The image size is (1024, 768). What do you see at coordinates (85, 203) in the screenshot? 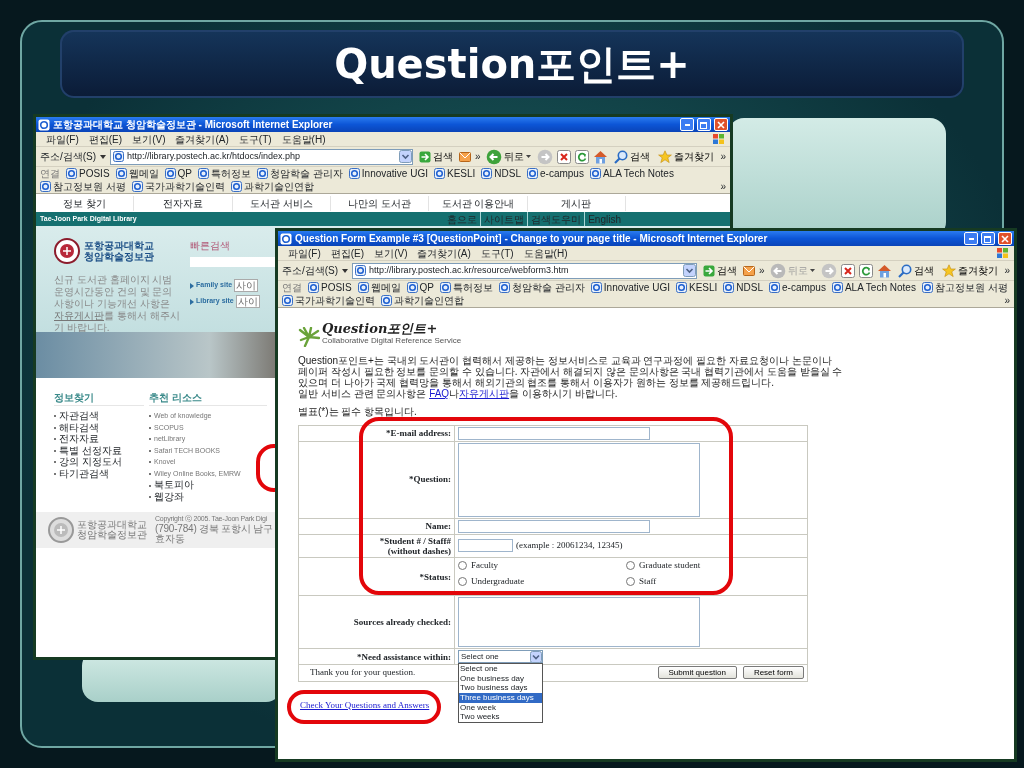
I see `nav-link: 정보 찾기` at bounding box center [85, 203].